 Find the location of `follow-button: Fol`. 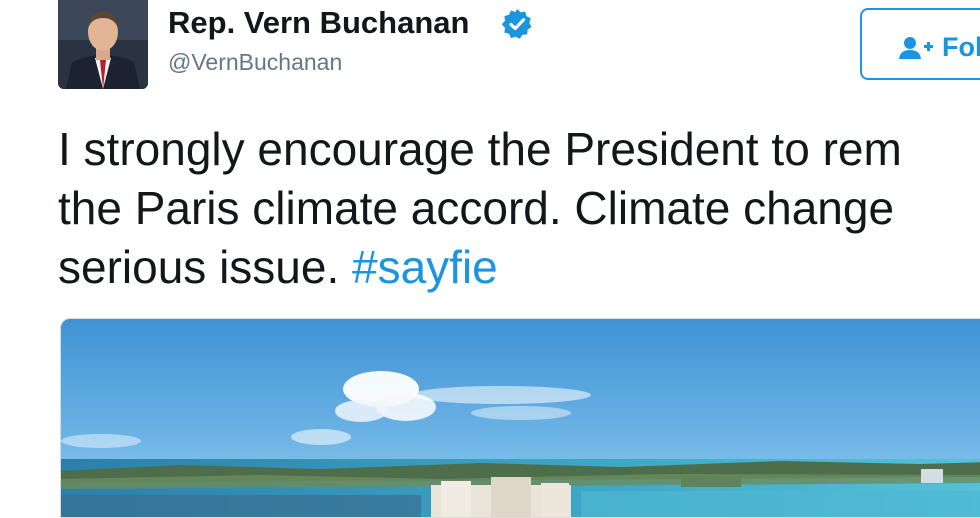

follow-button: Fol is located at coordinates (920, 44).